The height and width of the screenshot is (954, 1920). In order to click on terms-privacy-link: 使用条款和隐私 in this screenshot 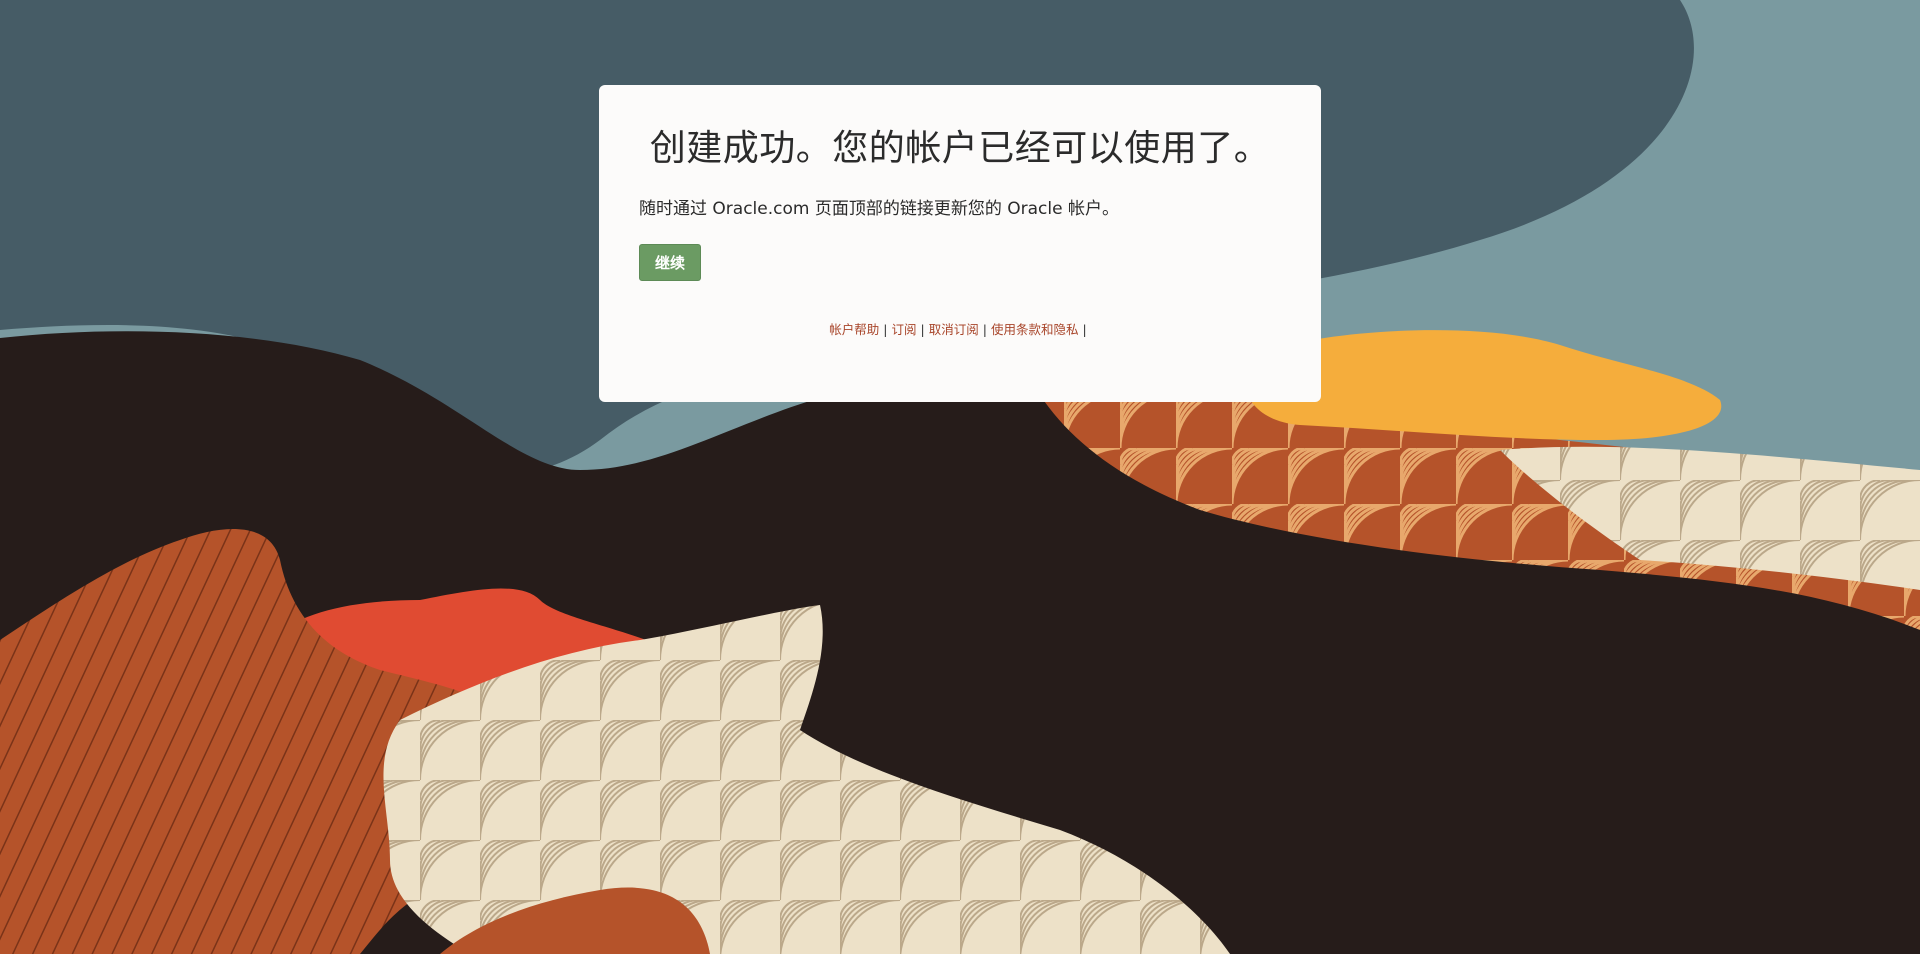, I will do `click(1035, 329)`.